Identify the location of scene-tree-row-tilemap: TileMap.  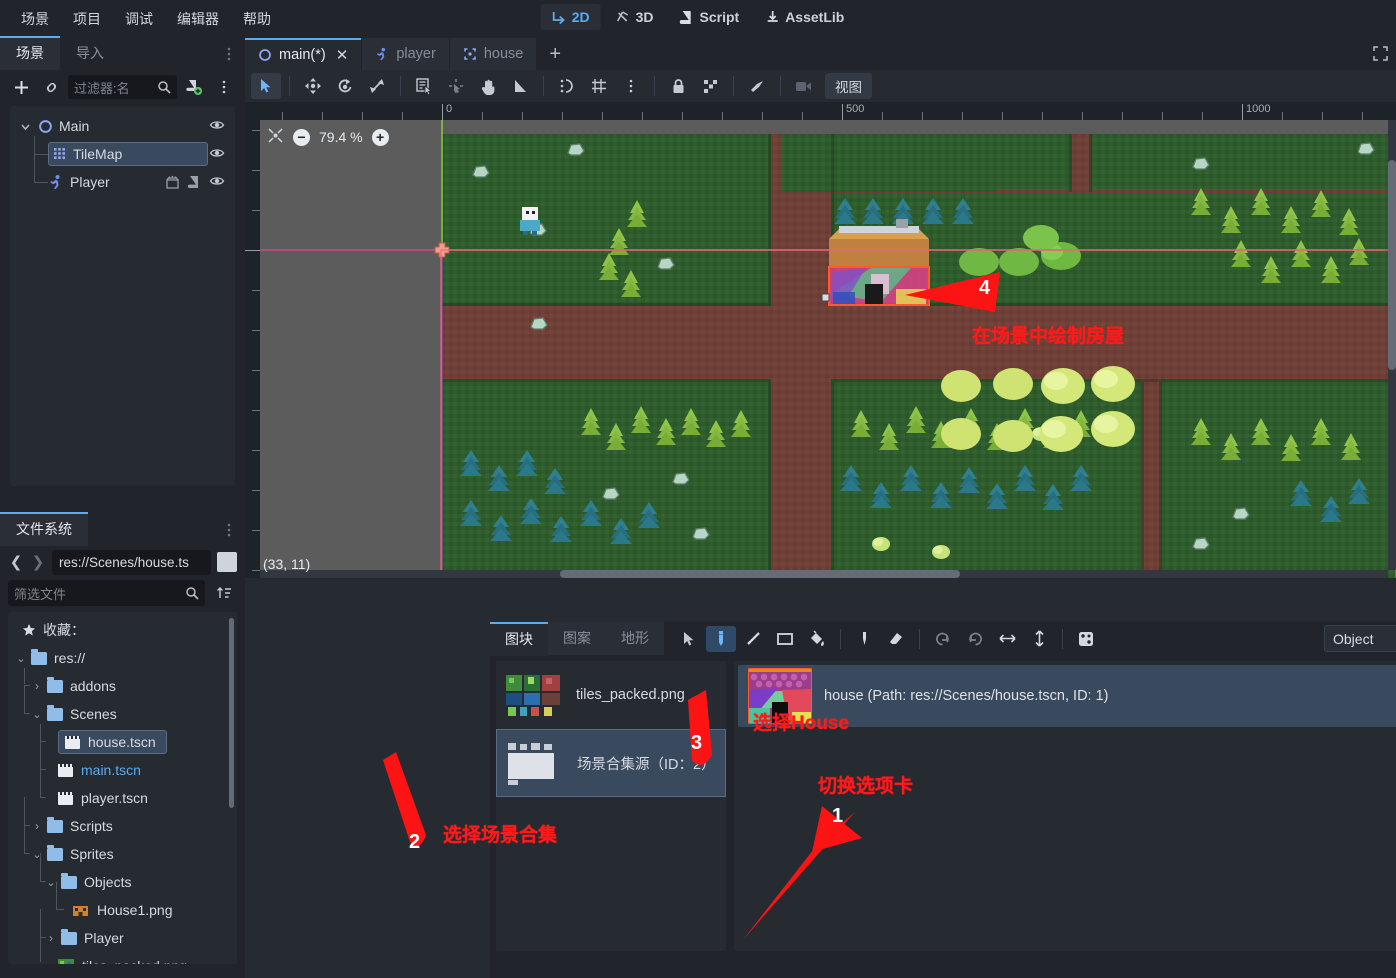
(122, 152).